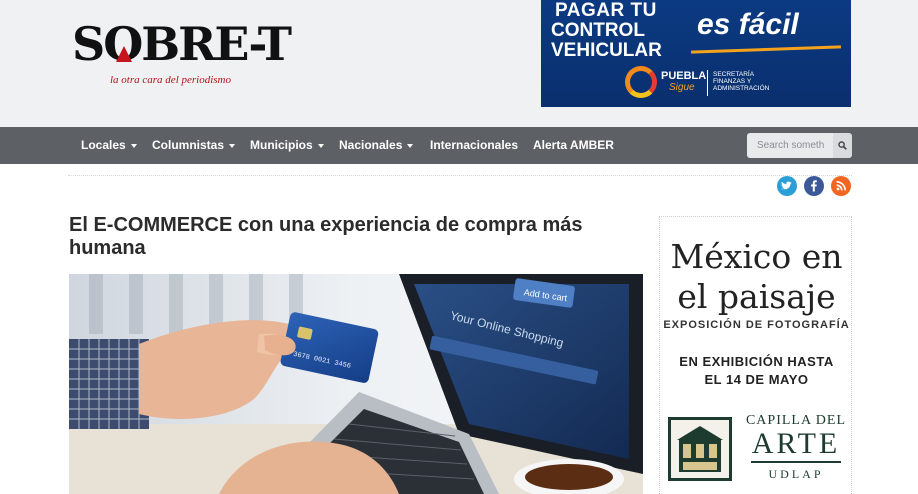 Image resolution: width=918 pixels, height=494 pixels. I want to click on ad-brand-sub: Sigue, so click(682, 87).